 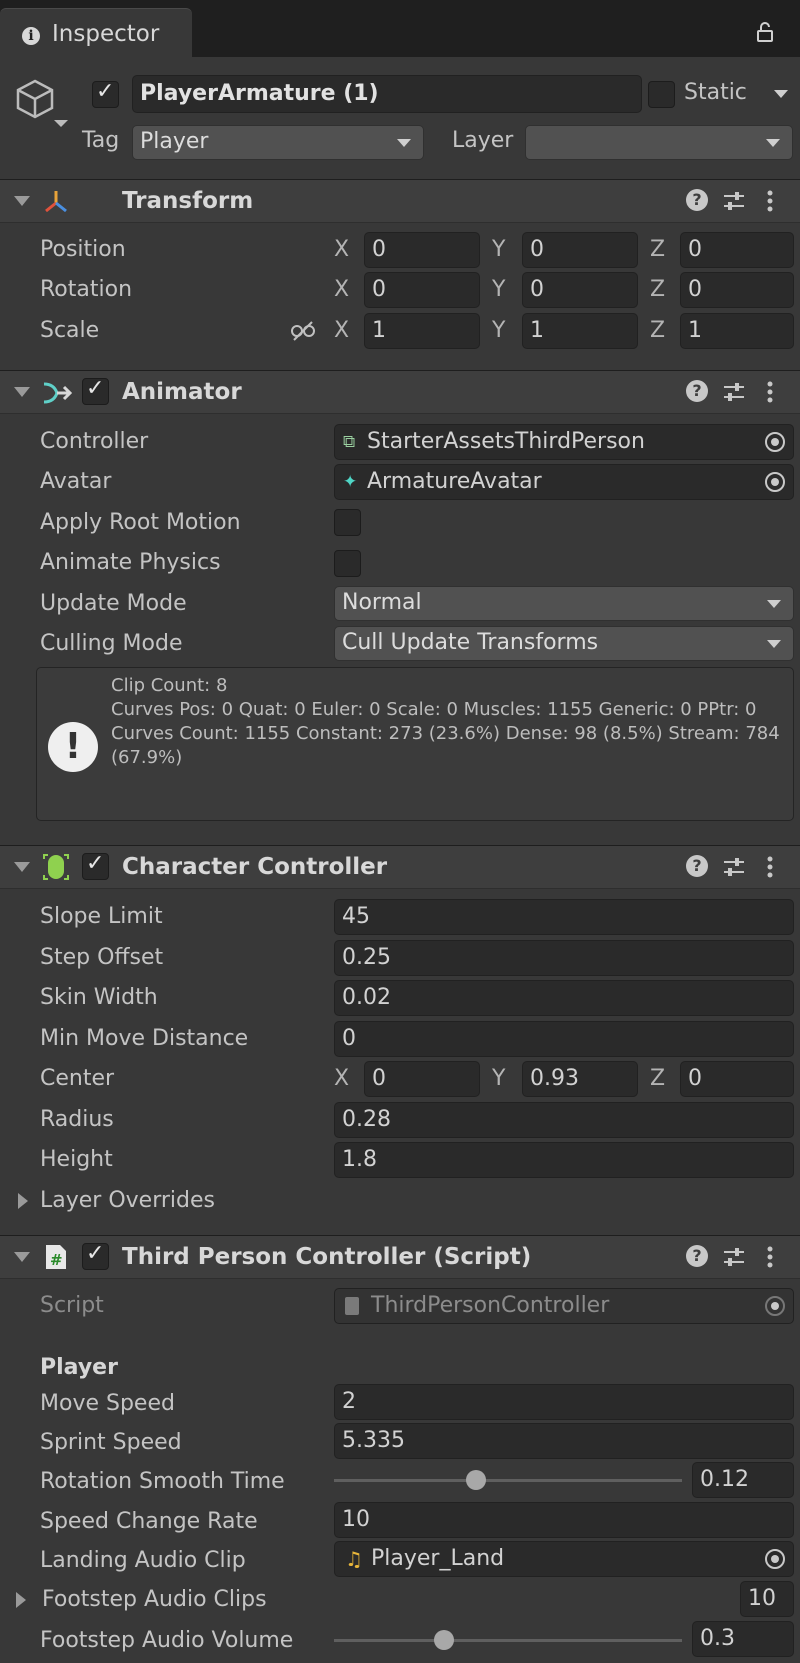 What do you see at coordinates (61, 123) in the screenshot?
I see `icon-dropdown-arrow-icon` at bounding box center [61, 123].